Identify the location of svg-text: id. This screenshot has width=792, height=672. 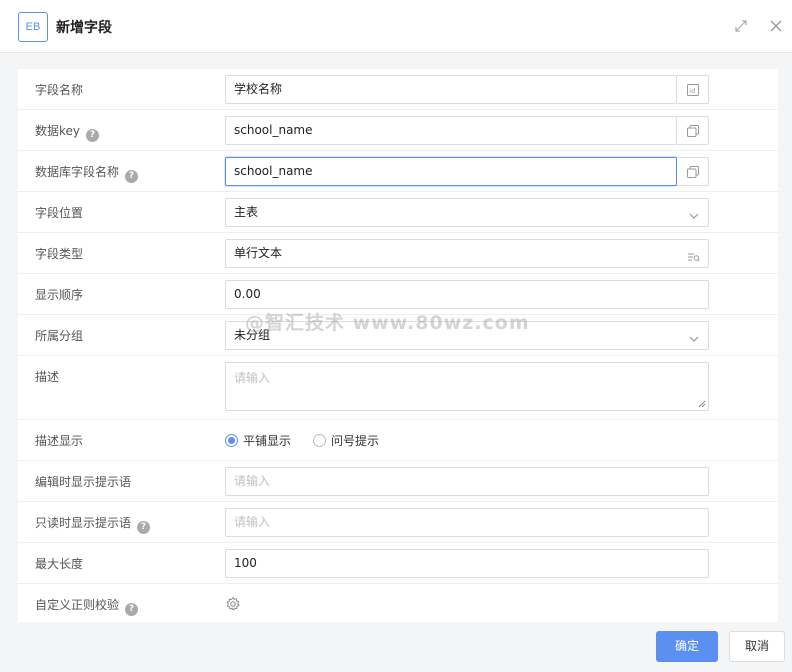
(692, 91).